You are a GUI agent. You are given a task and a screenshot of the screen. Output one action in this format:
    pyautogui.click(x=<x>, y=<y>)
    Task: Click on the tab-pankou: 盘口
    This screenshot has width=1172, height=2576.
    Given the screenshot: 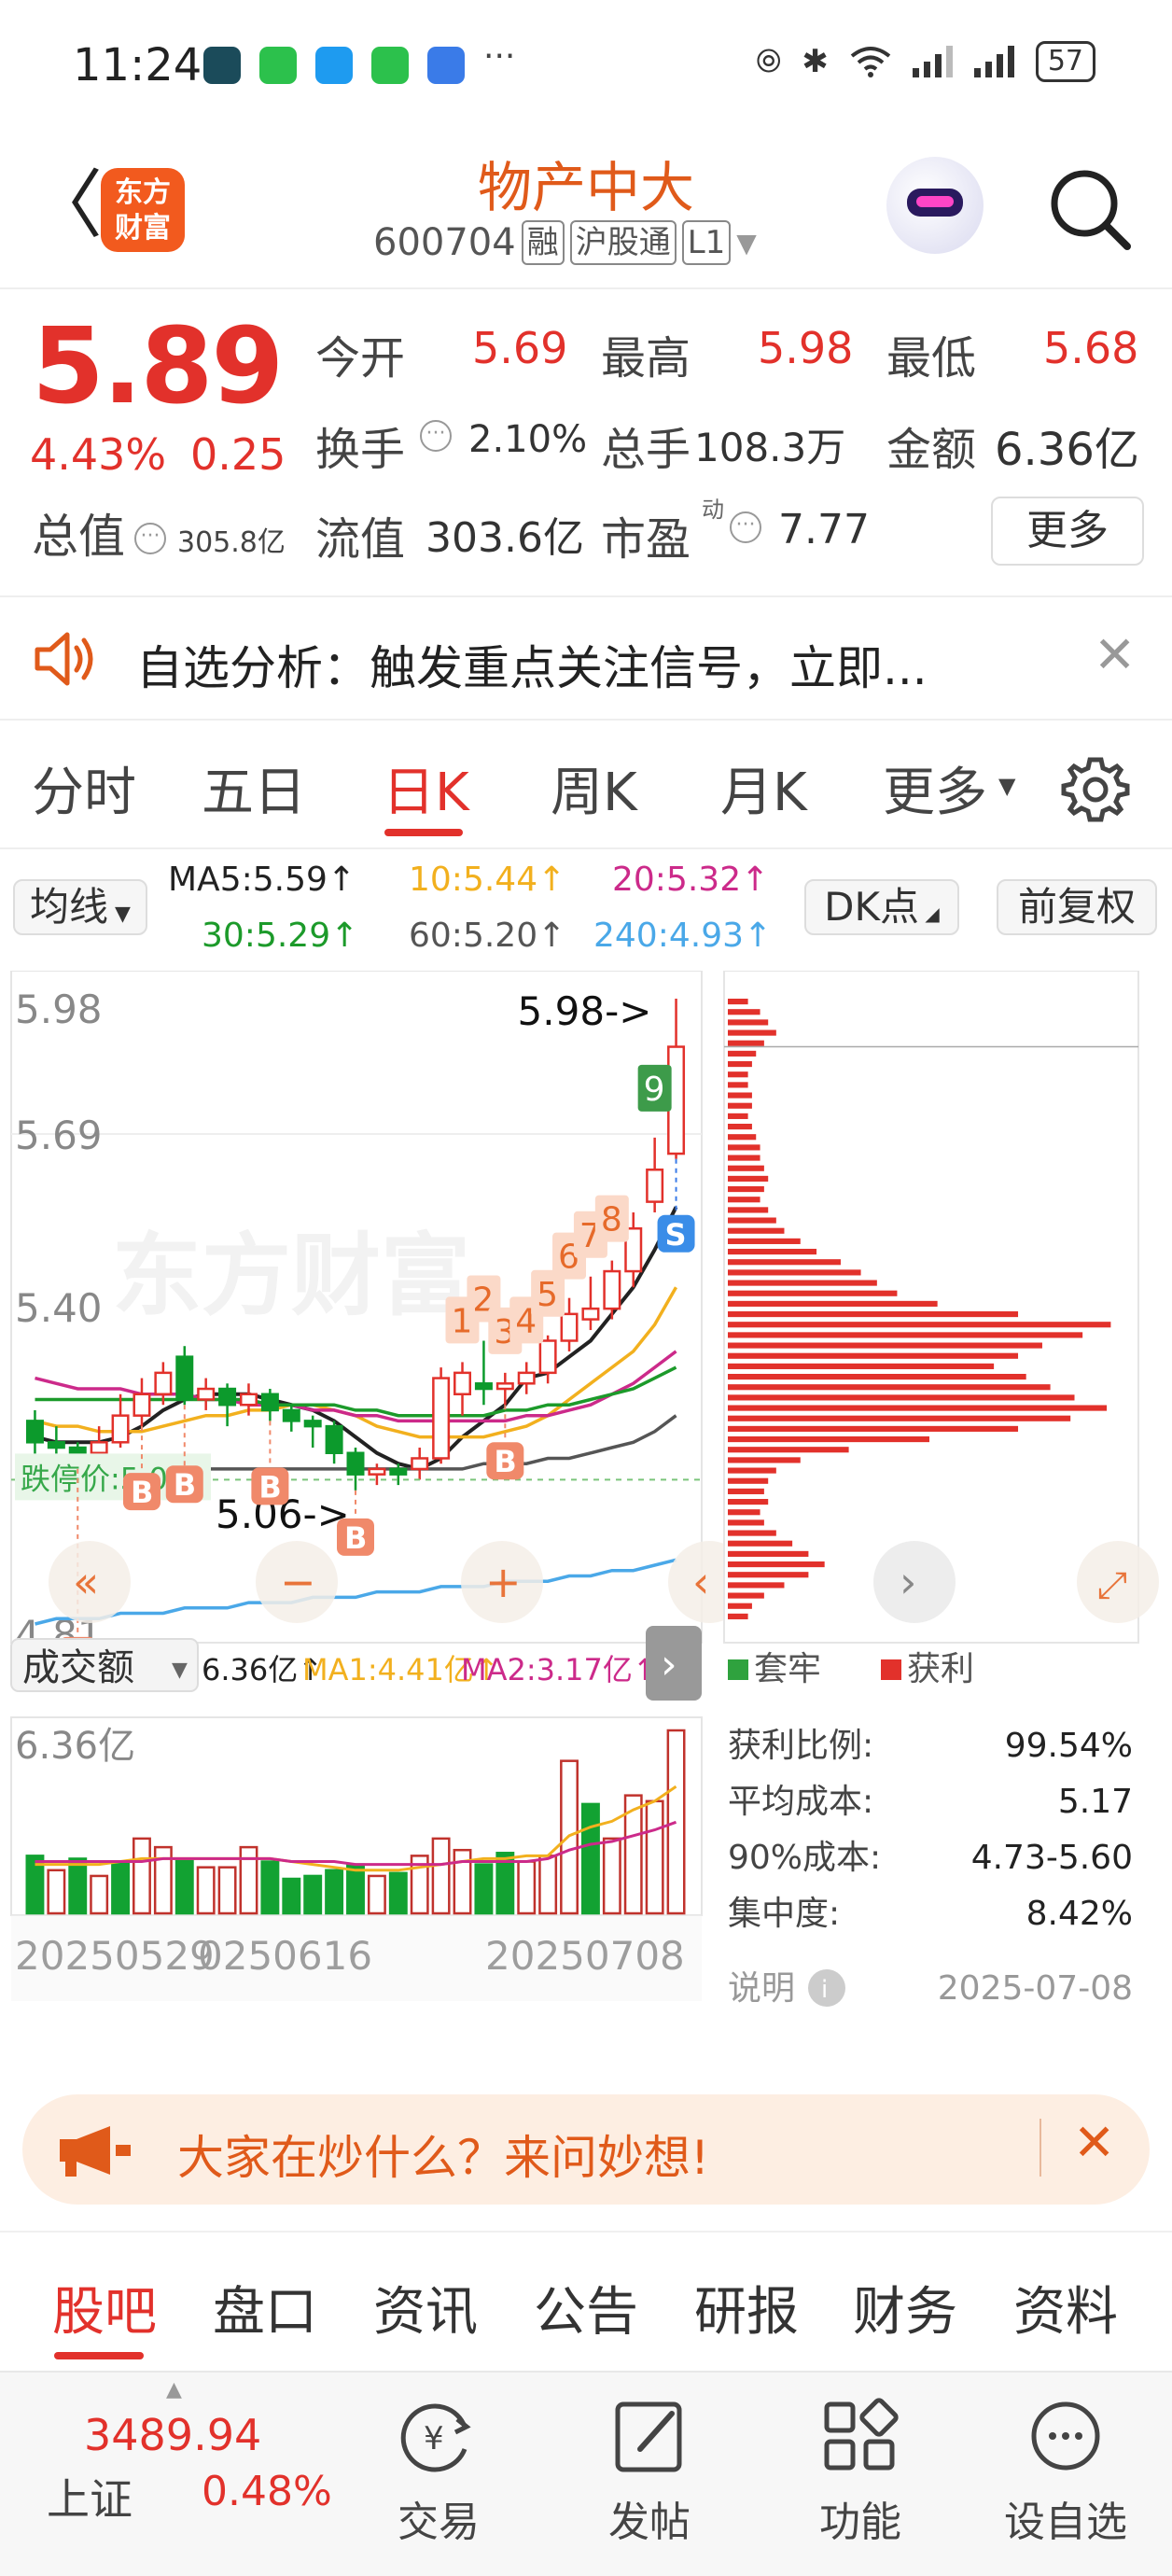 What is the action you would take?
    pyautogui.click(x=265, y=2307)
    